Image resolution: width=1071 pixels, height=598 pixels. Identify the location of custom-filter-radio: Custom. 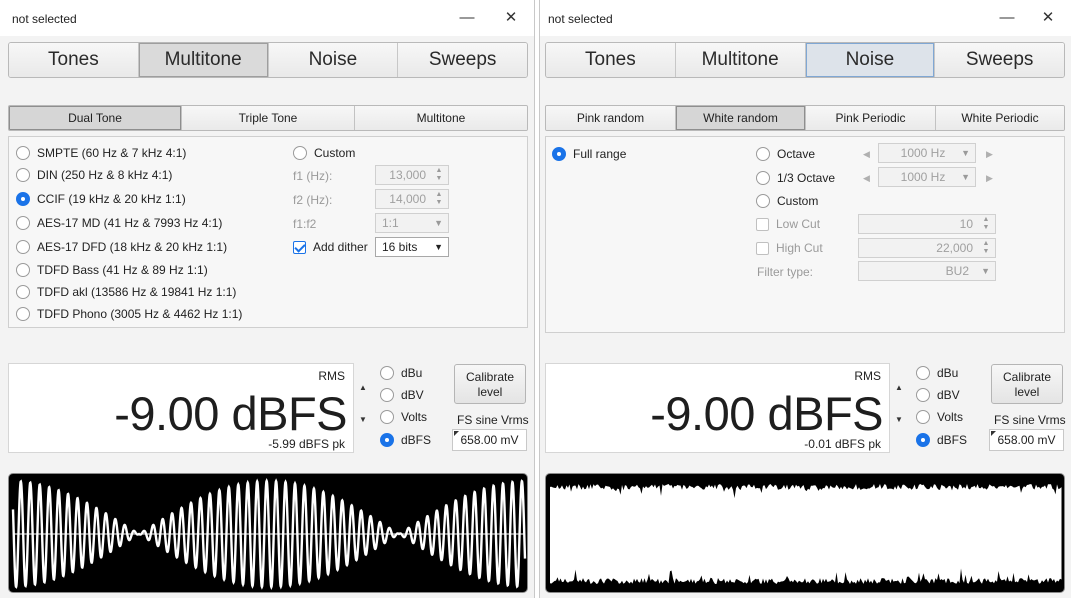
(787, 201).